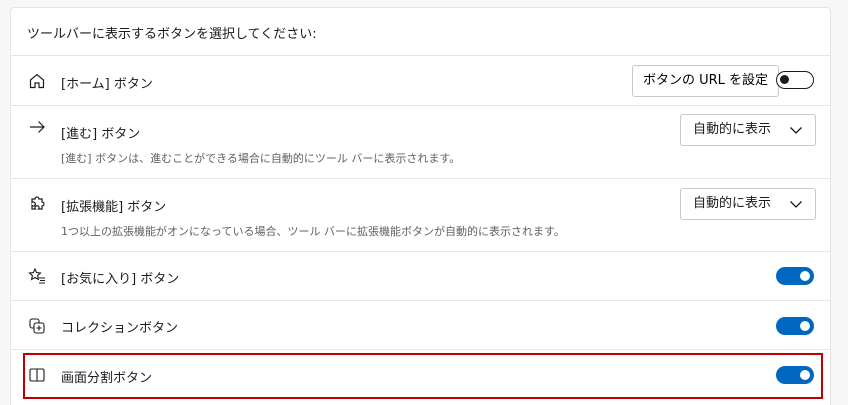 The height and width of the screenshot is (405, 848). I want to click on home-icon, so click(37, 81).